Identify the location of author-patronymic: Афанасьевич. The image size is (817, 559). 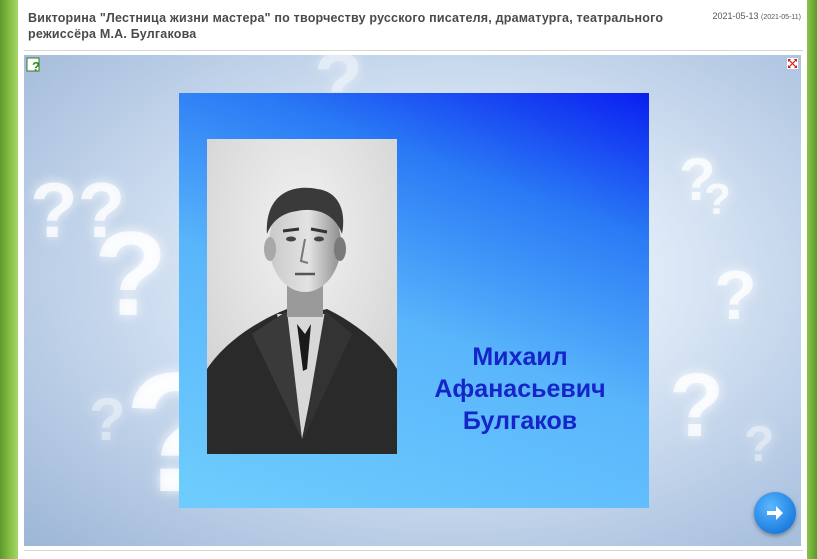
(520, 389).